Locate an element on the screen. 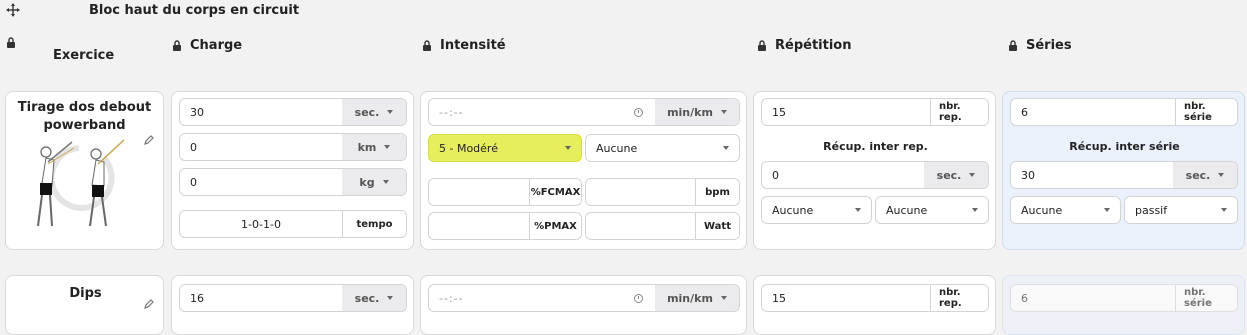 Image resolution: width=1247 pixels, height=335 pixels. pmax-label: %PMAX is located at coordinates (555, 226).